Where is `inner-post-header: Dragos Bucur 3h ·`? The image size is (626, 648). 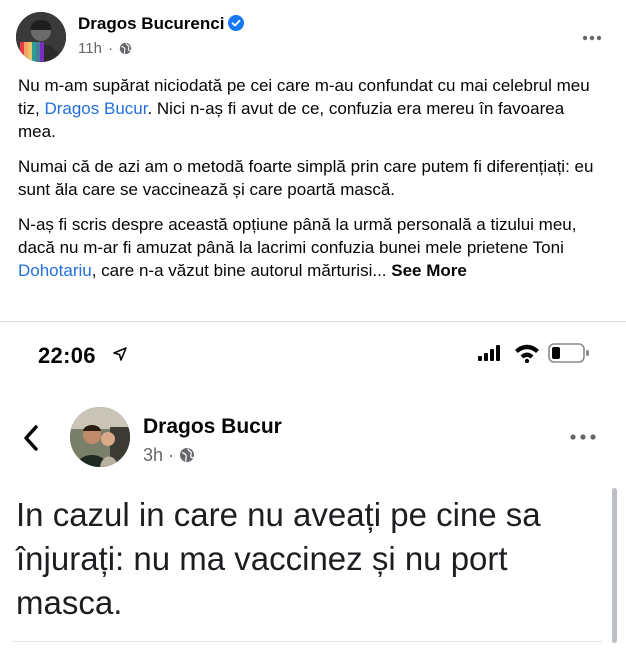
inner-post-header: Dragos Bucur 3h · is located at coordinates (313, 438).